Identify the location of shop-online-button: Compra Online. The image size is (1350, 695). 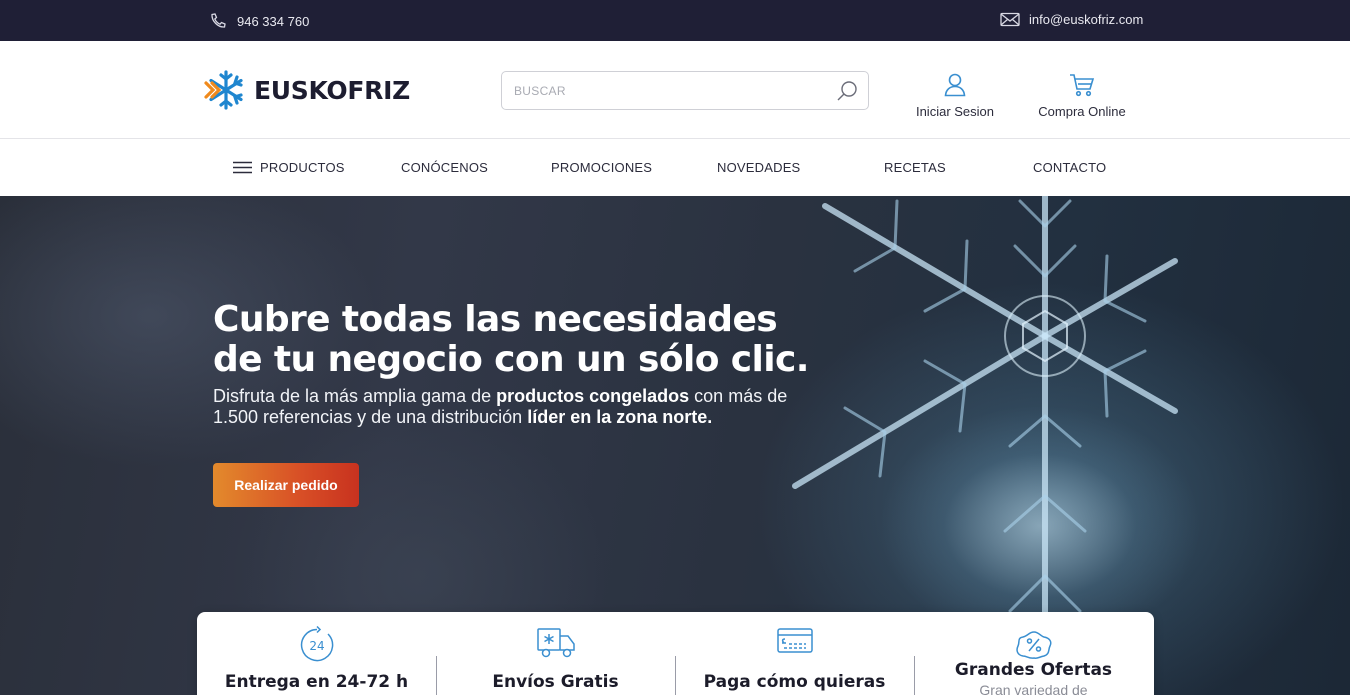
(1082, 96).